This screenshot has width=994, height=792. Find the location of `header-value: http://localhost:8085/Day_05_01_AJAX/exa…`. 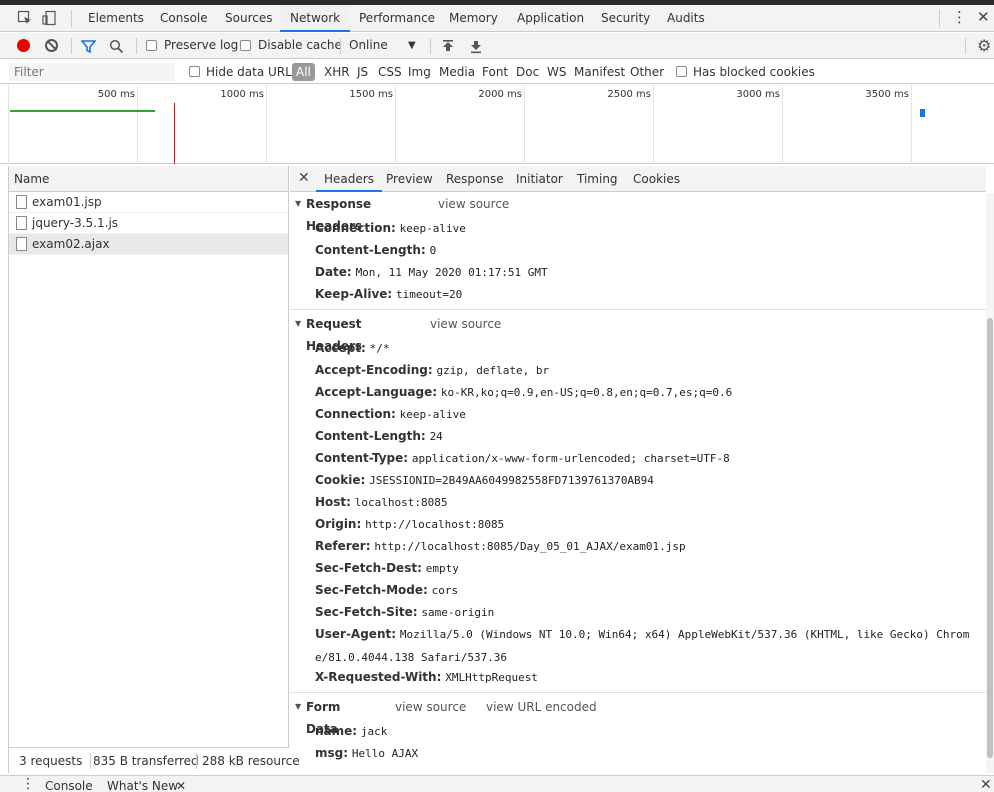

header-value: http://localhost:8085/Day_05_01_AJAX/exa… is located at coordinates (530, 546).